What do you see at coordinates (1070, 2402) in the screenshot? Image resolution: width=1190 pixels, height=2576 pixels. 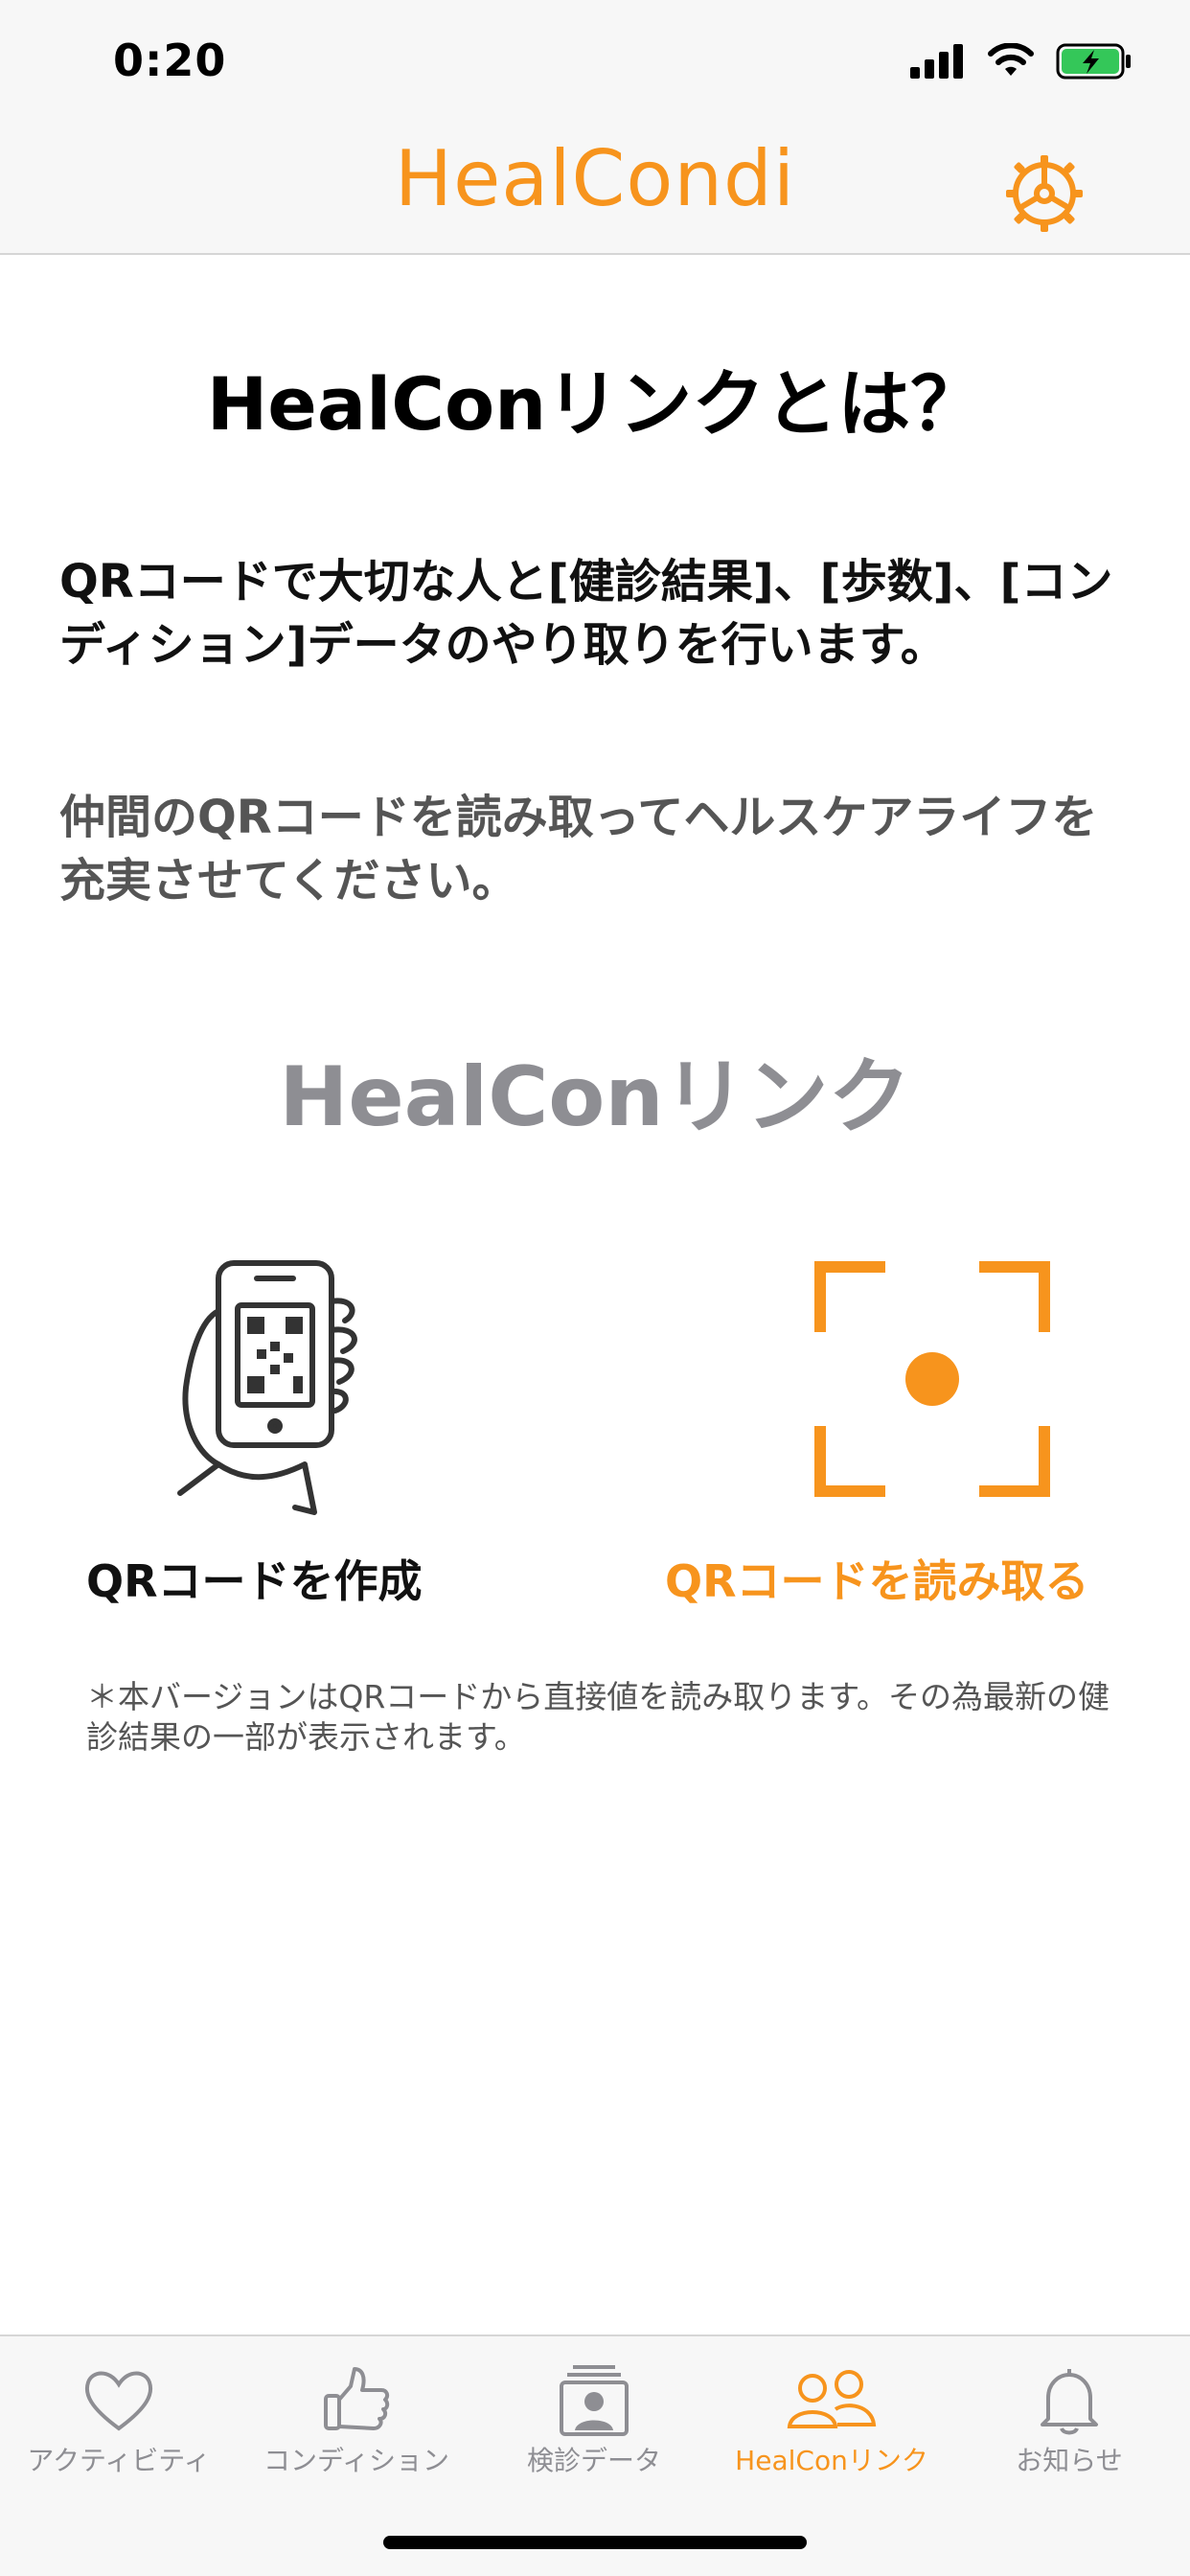 I see `bell-icon` at bounding box center [1070, 2402].